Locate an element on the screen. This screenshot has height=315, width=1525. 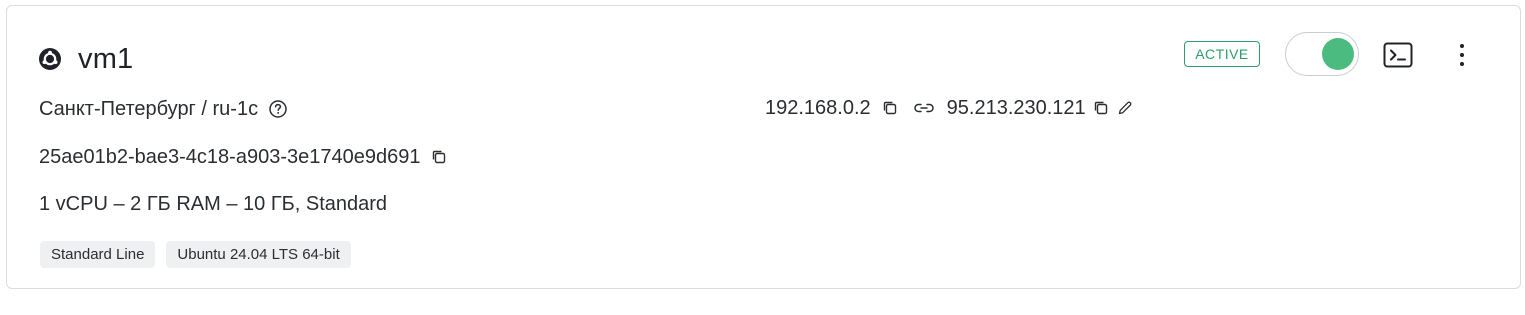
public-ip: 95.213.230.121 is located at coordinates (1016, 107).